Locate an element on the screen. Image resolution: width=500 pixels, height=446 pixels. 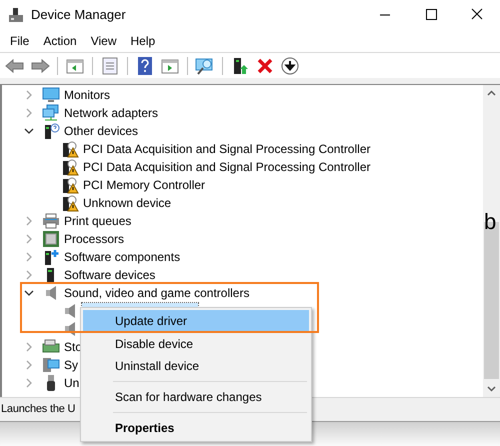
menu-item: Uninstall device is located at coordinates (196, 366).